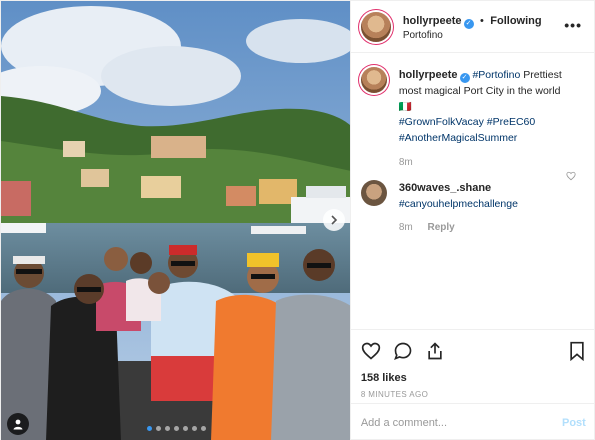 The image size is (595, 440). I want to click on location-link: Portofino, so click(472, 36).